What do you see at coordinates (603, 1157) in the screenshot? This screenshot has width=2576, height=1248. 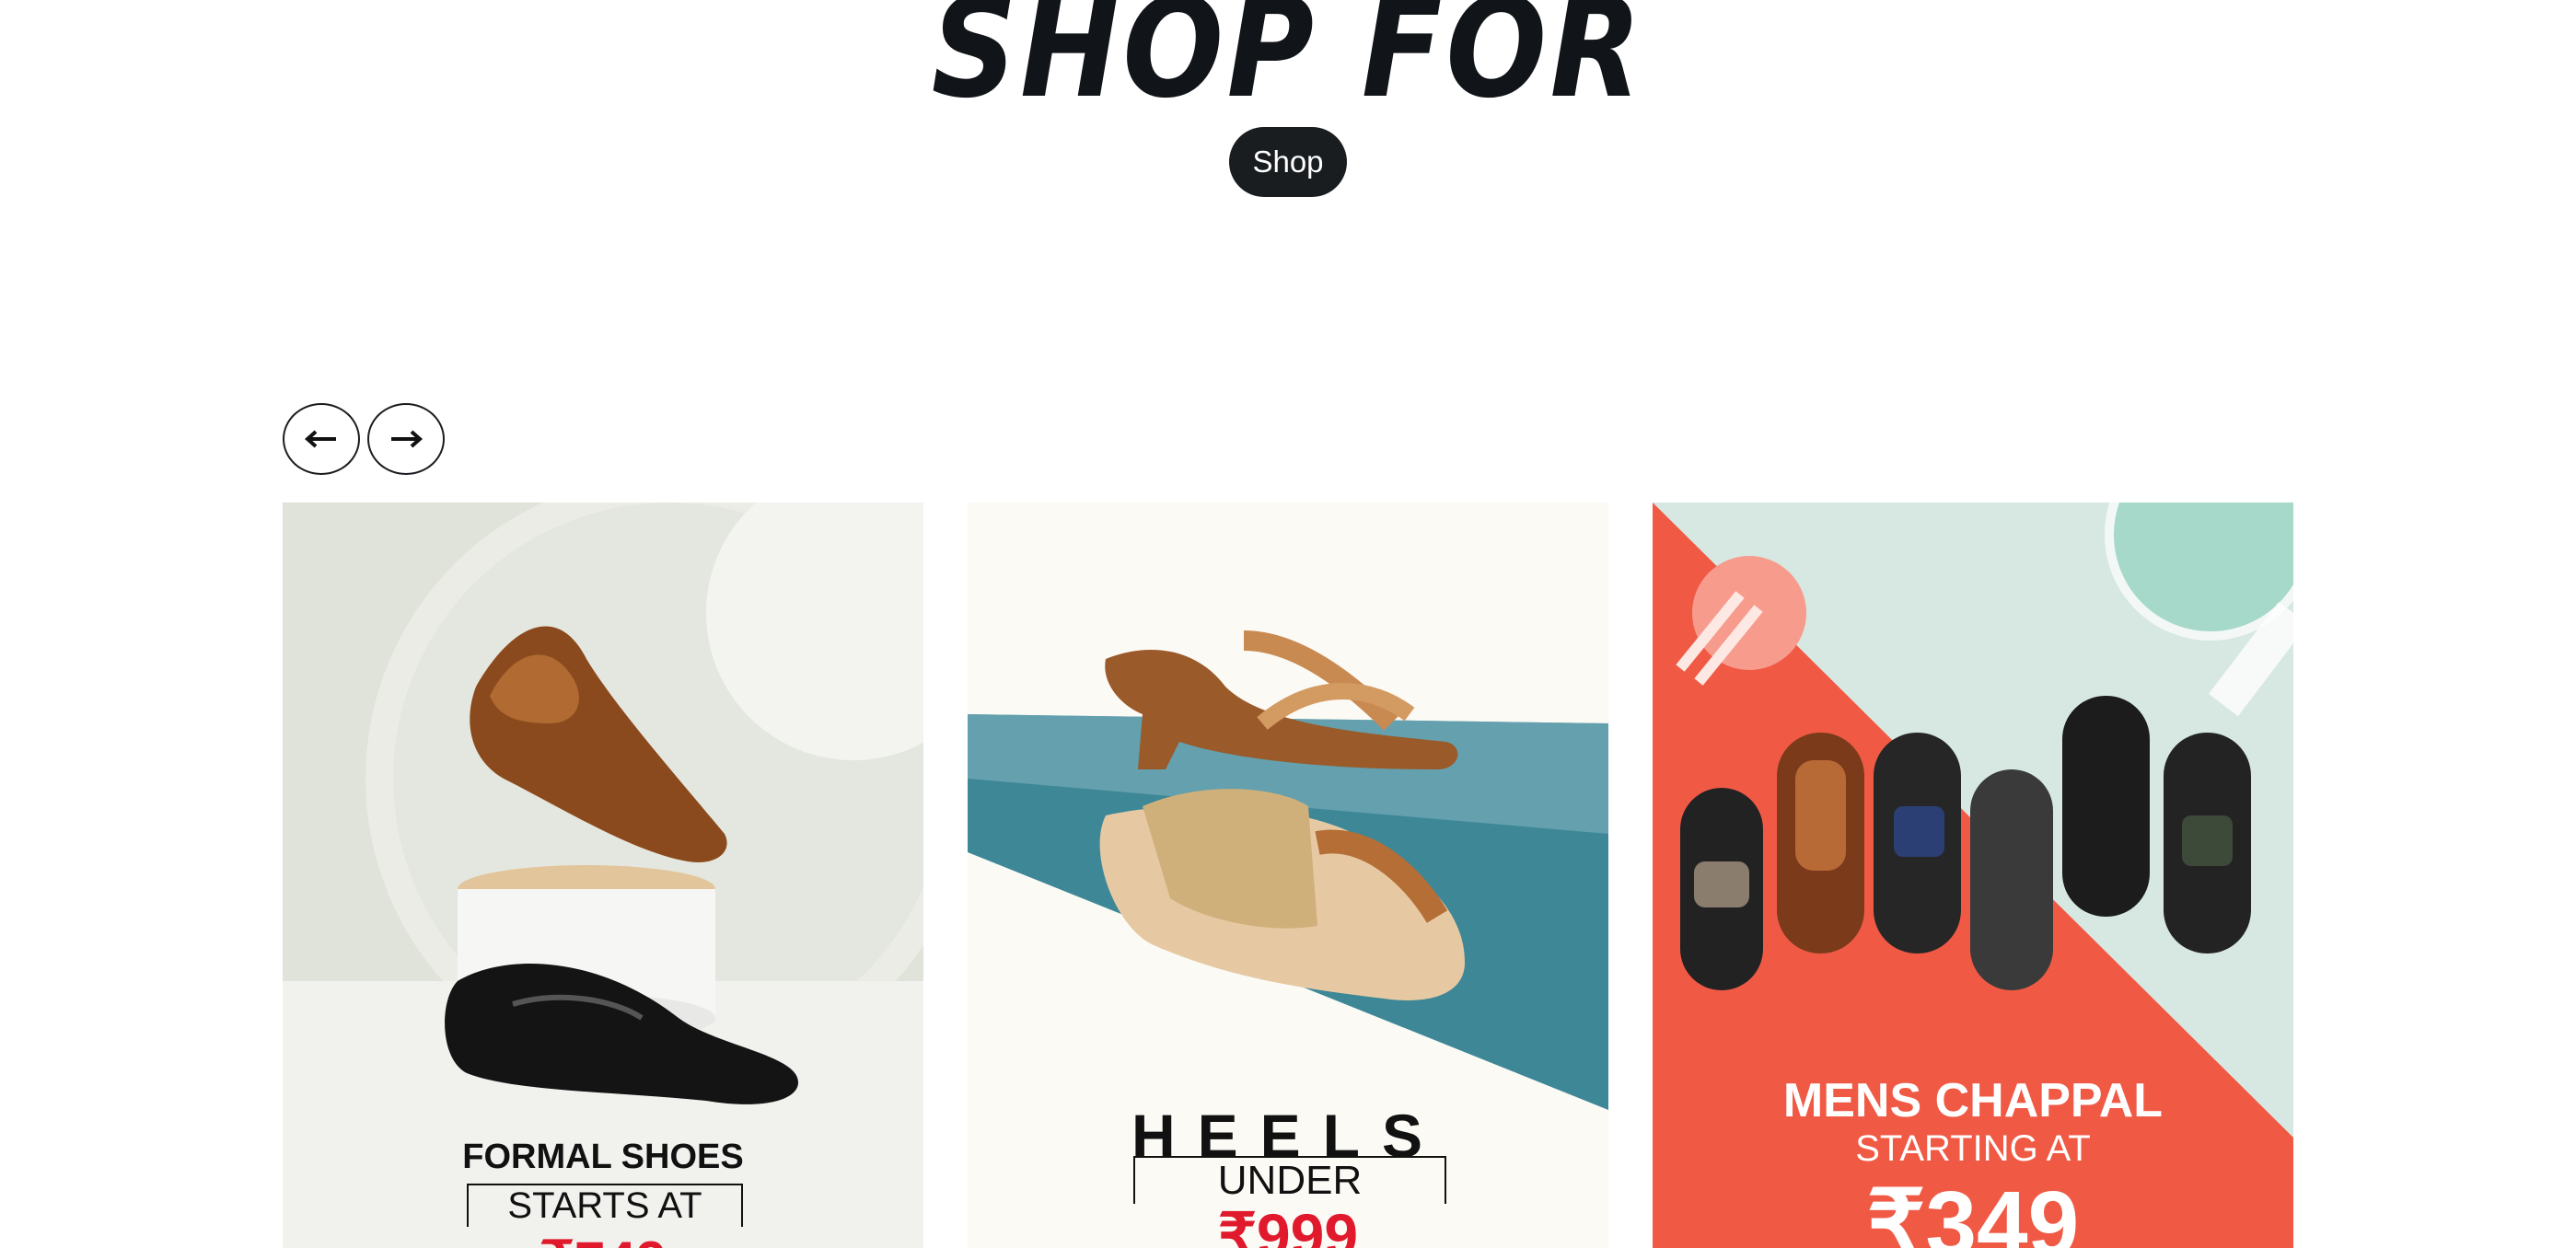 I see `promo-title: FORMAL SHOES` at bounding box center [603, 1157].